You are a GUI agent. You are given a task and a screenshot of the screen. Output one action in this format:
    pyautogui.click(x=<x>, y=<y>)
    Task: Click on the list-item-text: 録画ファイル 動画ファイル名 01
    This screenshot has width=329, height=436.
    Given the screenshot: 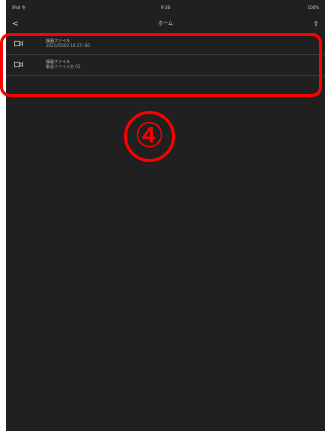 What is the action you would take?
    pyautogui.click(x=63, y=64)
    